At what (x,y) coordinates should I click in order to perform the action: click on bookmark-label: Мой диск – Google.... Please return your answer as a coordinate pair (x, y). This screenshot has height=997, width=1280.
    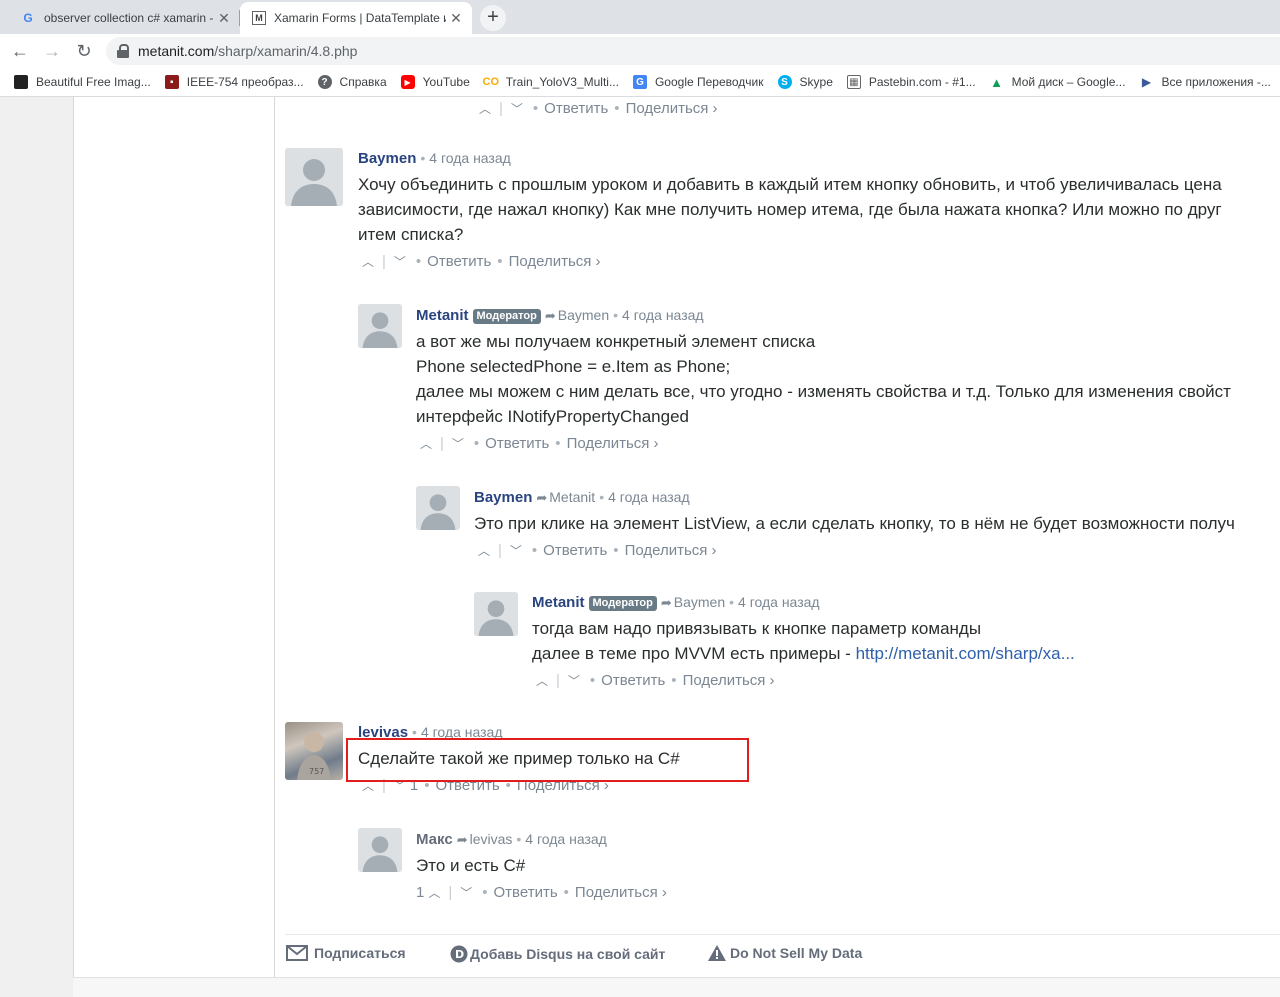
    Looking at the image, I should click on (1068, 82).